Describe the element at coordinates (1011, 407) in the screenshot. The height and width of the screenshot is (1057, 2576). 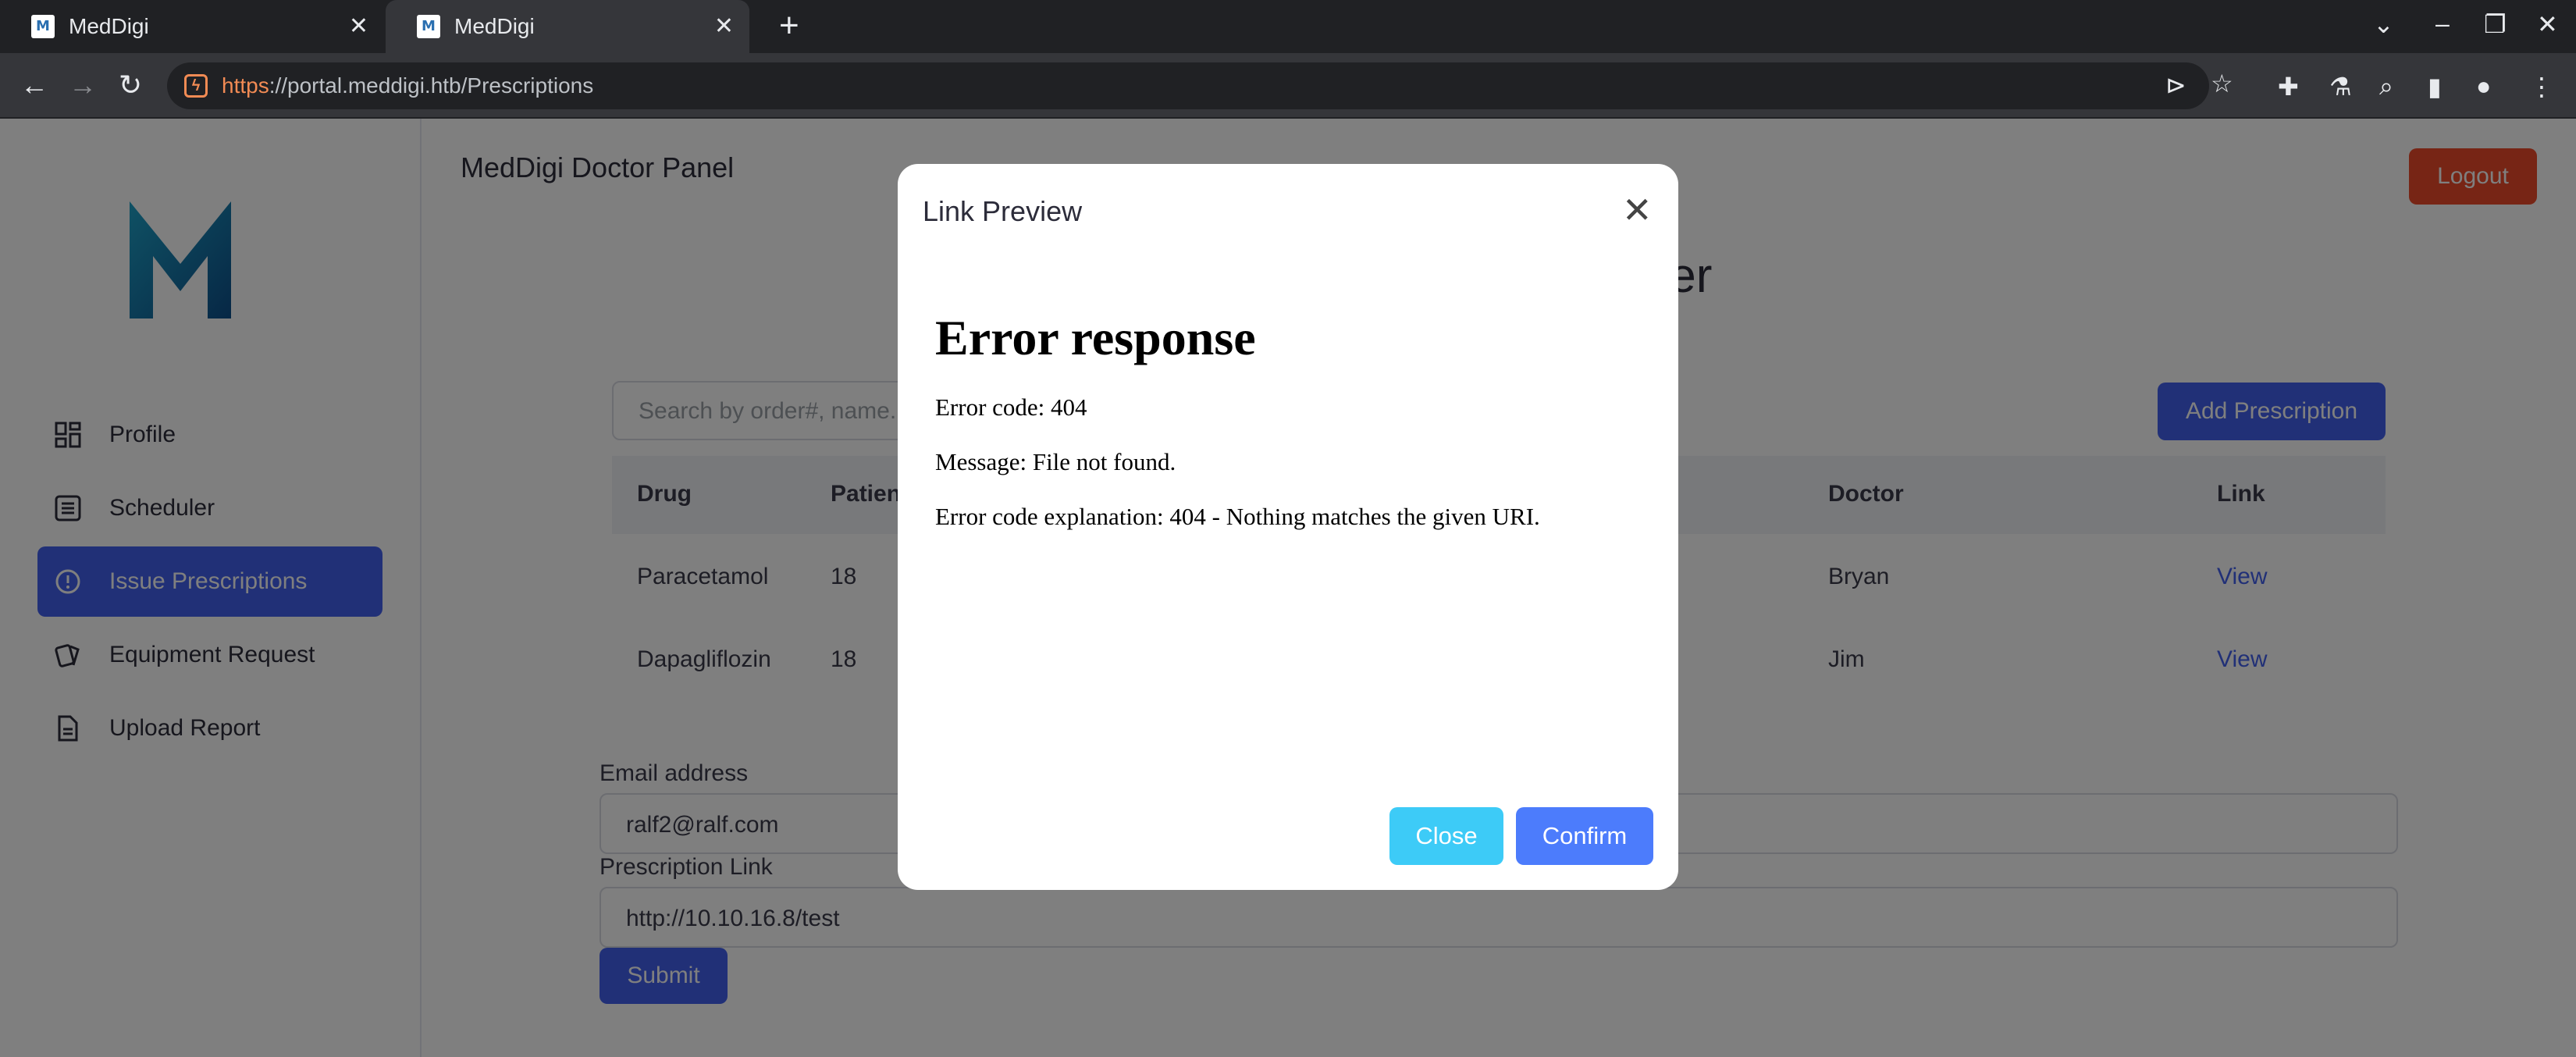
I see `error-code: Error code: 404` at that location.